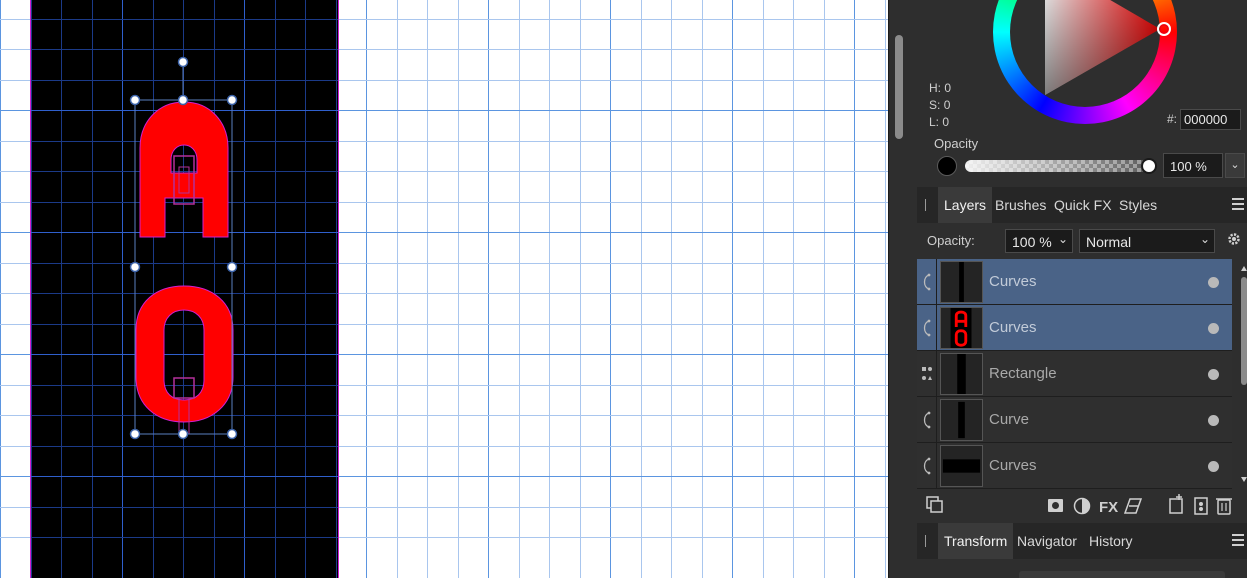  I want to click on layer-toolbar: Opacity: 100 % ⌄ Normal ⌄, so click(1082, 242).